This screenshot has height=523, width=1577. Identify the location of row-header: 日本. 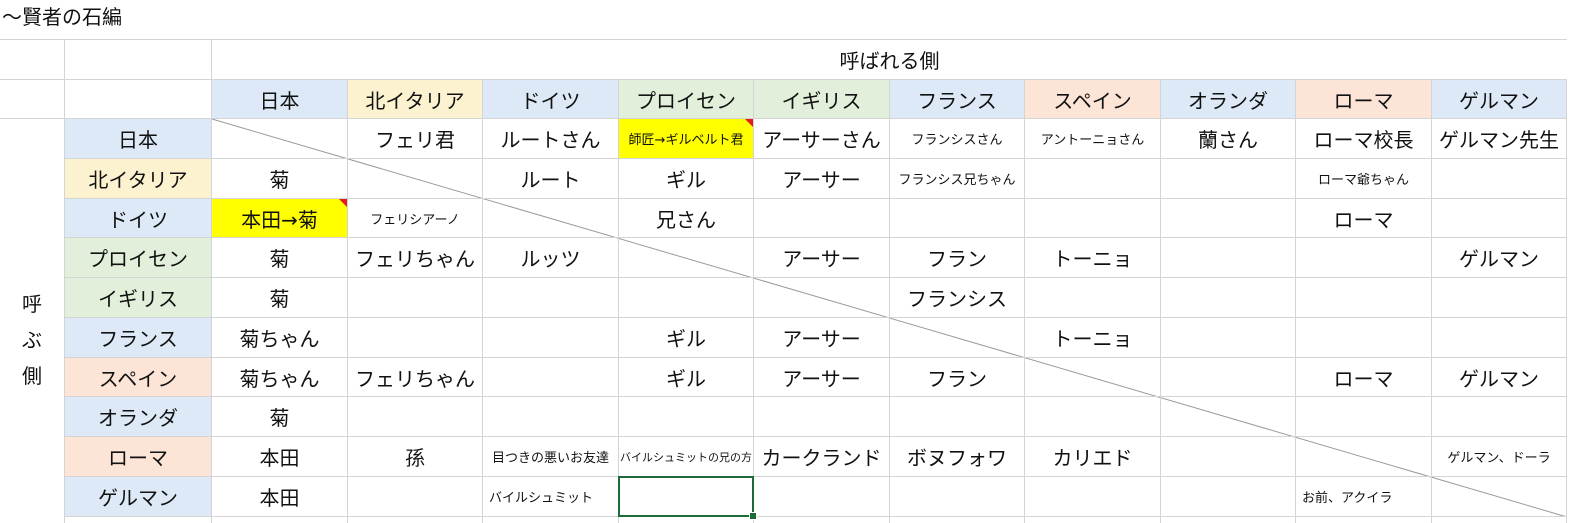
(138, 138).